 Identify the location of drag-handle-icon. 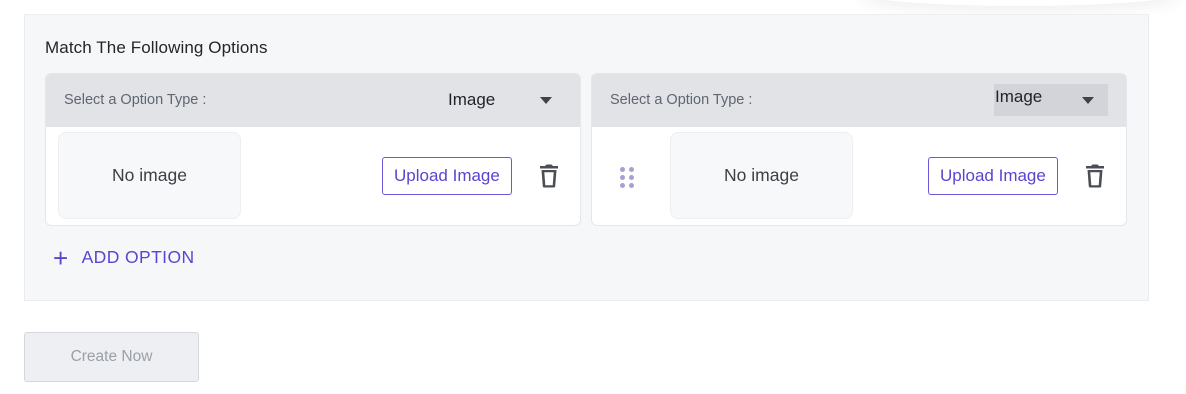
(627, 178).